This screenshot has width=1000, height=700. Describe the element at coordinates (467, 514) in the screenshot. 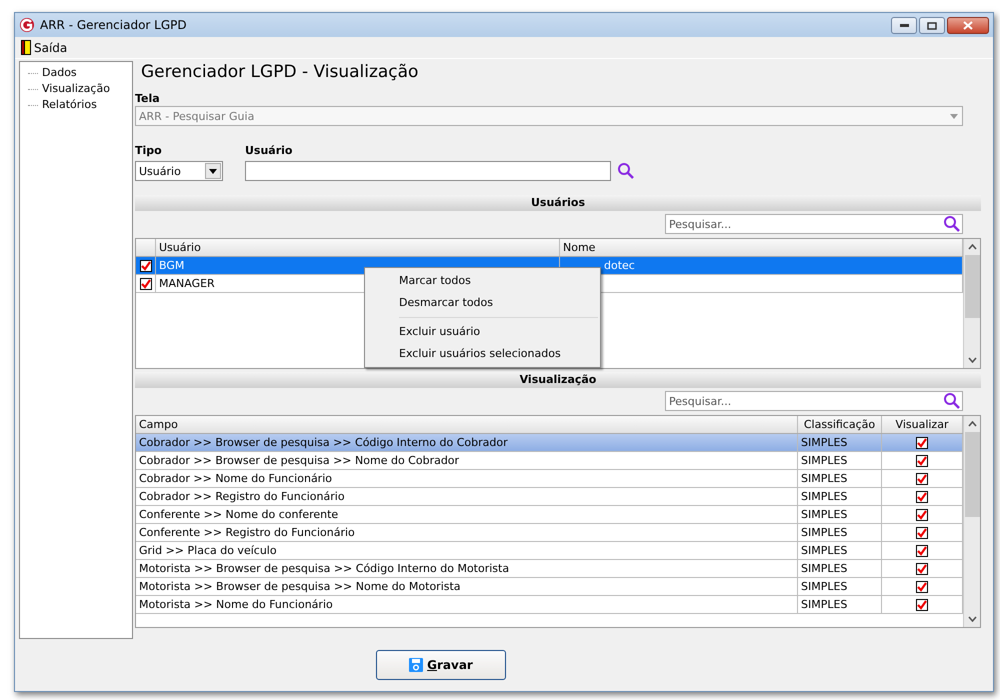

I see `table-cell: Conferente >> Nome do conferente` at that location.